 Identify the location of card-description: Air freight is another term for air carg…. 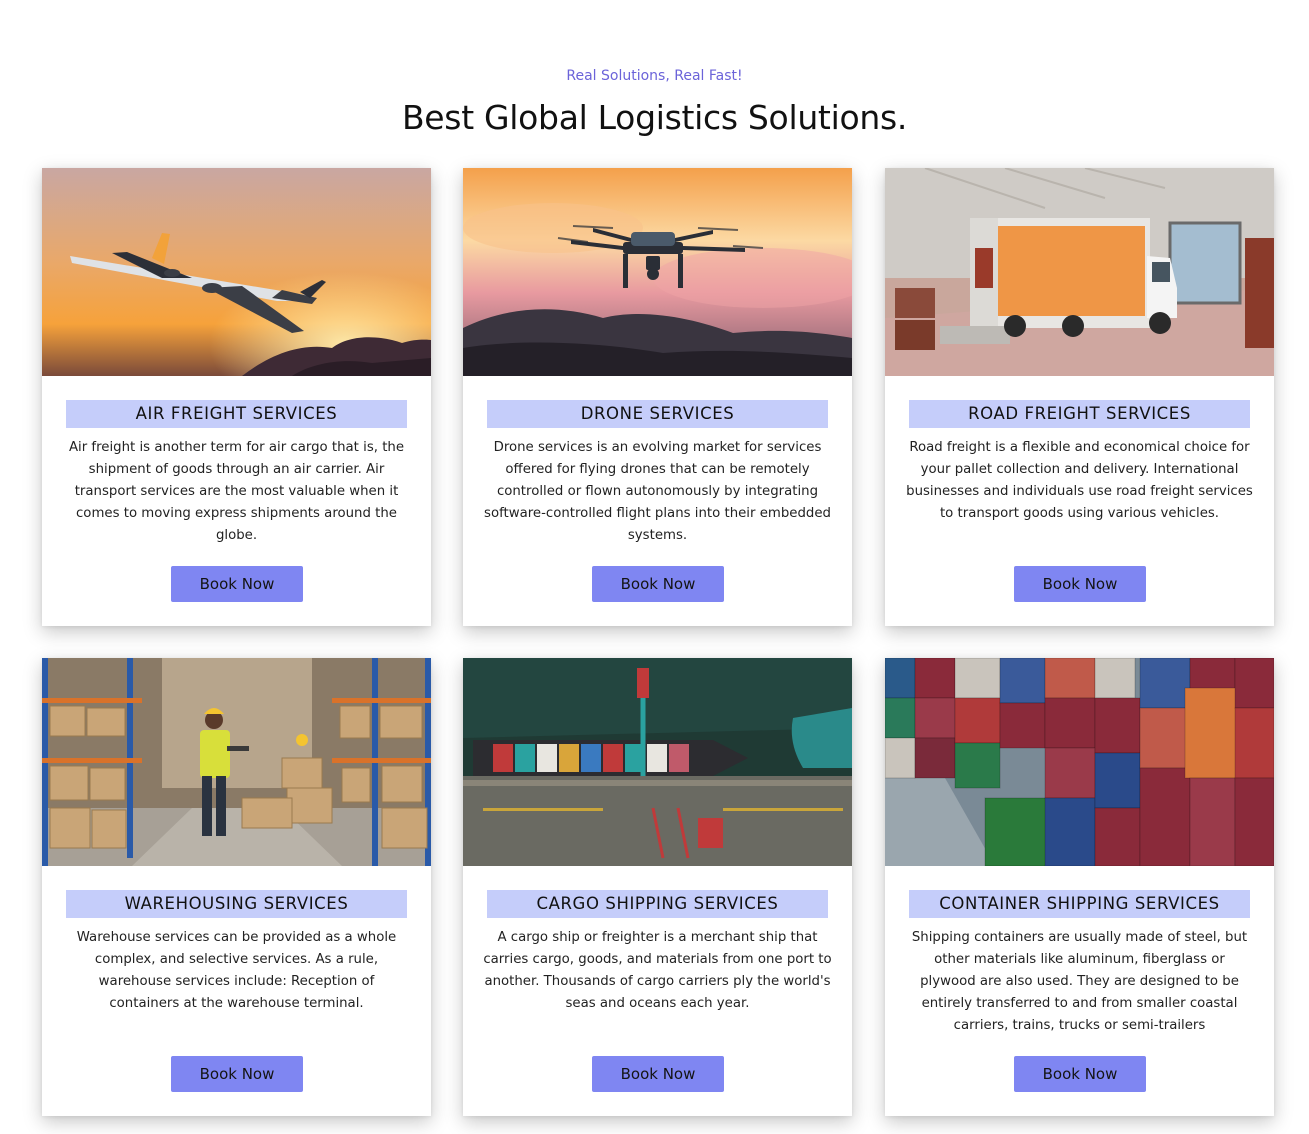
(236, 491).